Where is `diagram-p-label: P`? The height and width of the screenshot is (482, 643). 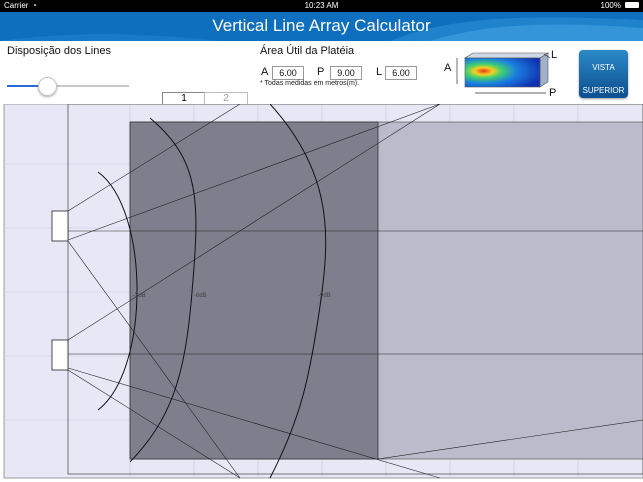
diagram-p-label: P is located at coordinates (553, 93).